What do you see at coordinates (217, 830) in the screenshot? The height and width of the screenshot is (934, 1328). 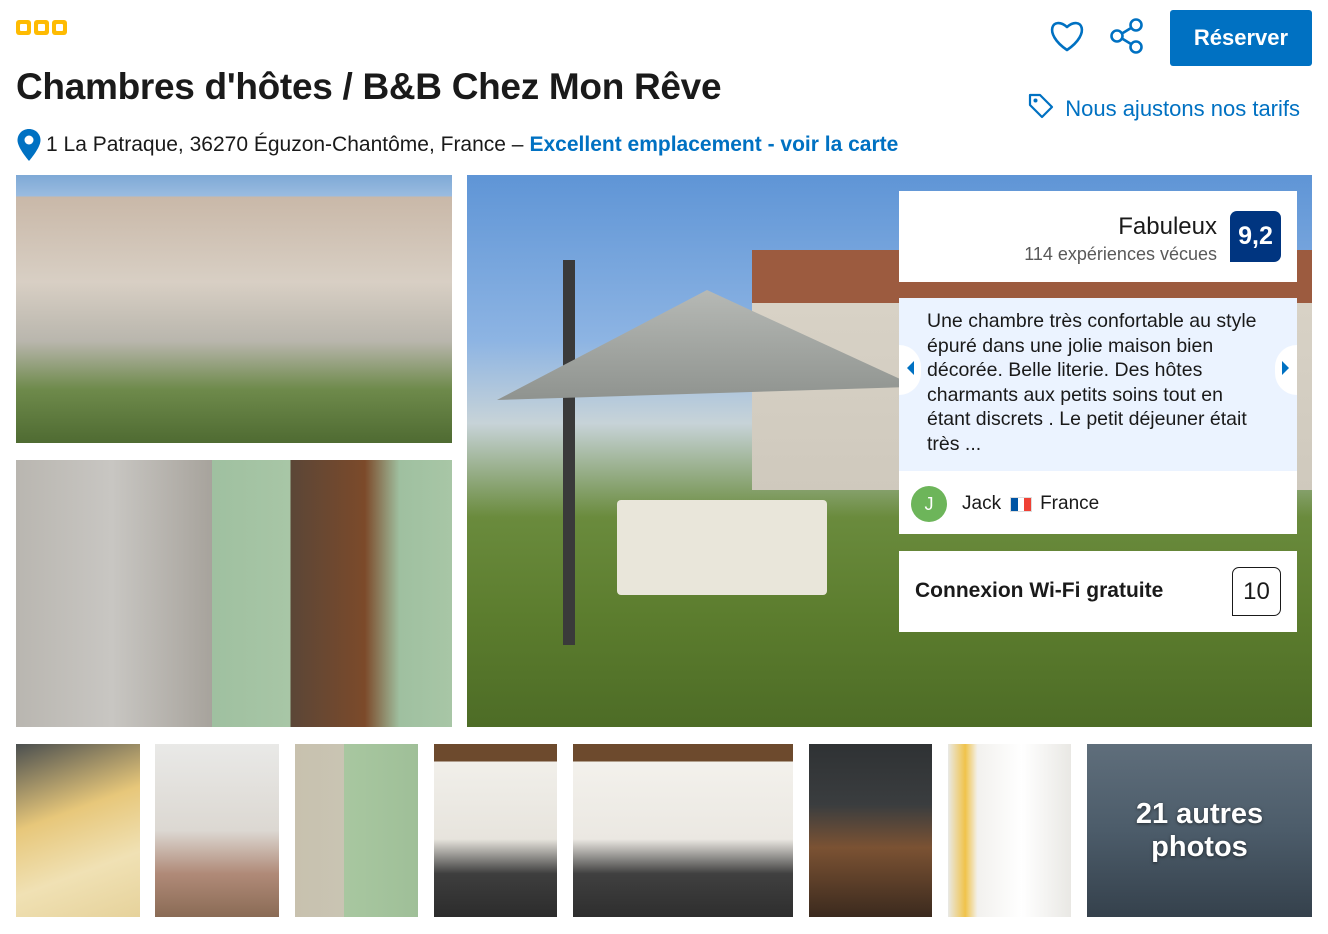 I see `thumbnail-staircase` at bounding box center [217, 830].